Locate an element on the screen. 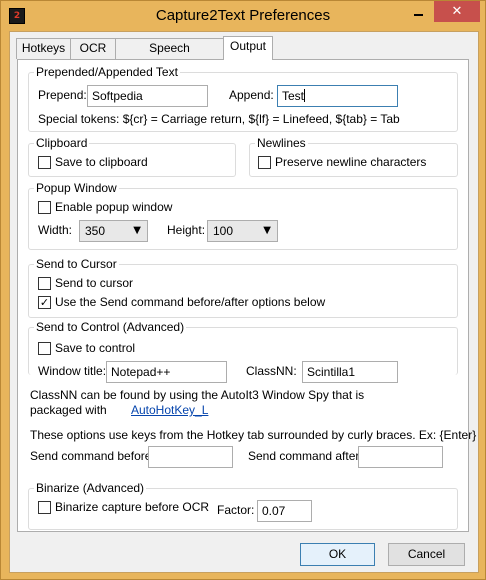 The height and width of the screenshot is (580, 486). title-bar: 2 Capture2Text Preferences ✕ is located at coordinates (243, 16).